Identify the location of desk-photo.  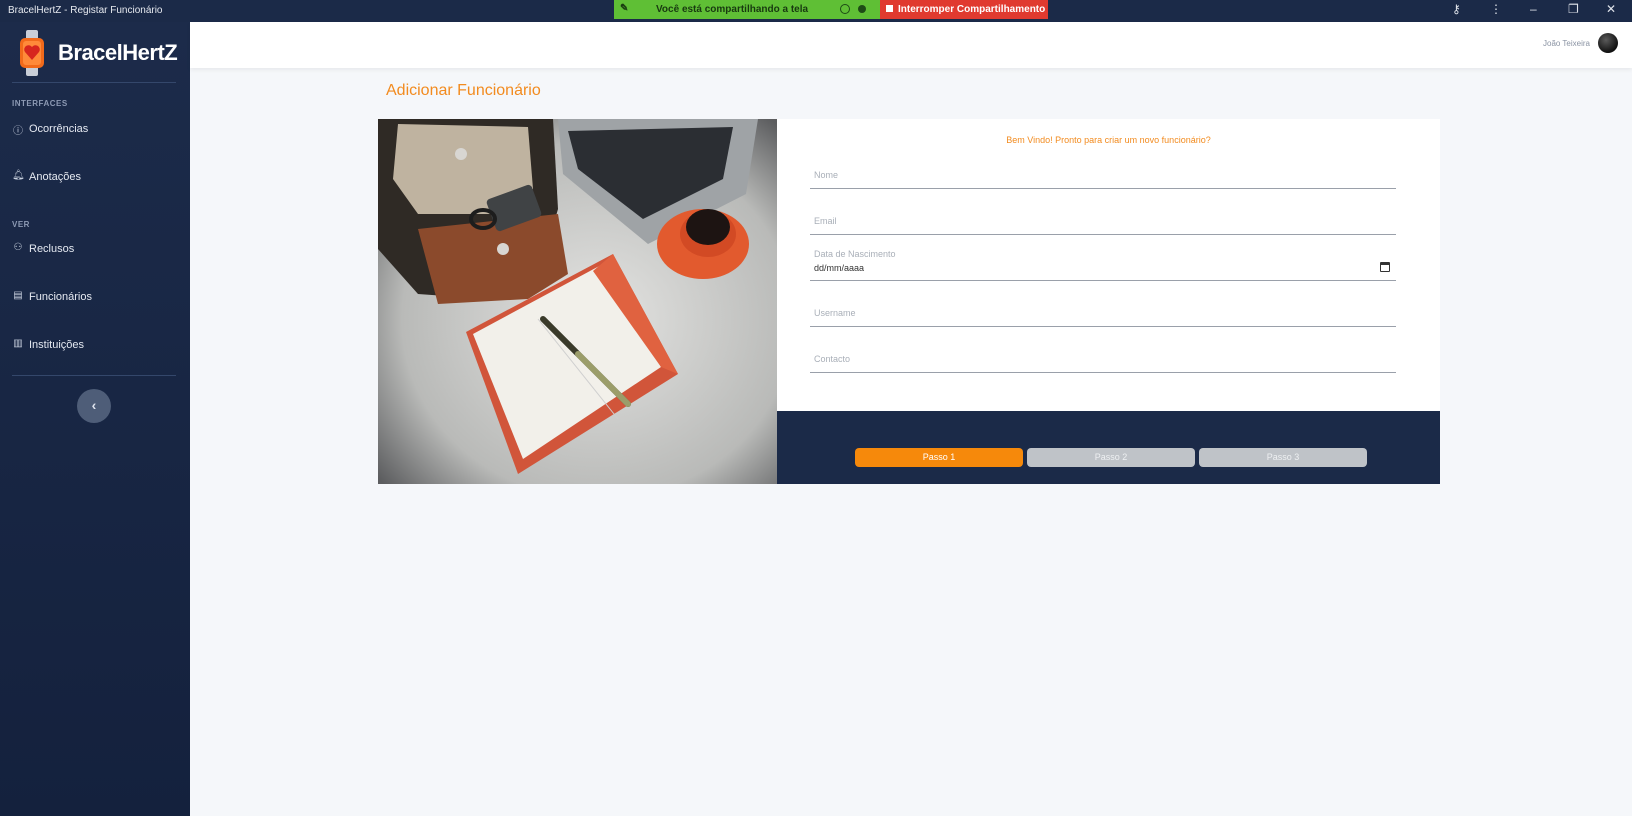
(577, 301).